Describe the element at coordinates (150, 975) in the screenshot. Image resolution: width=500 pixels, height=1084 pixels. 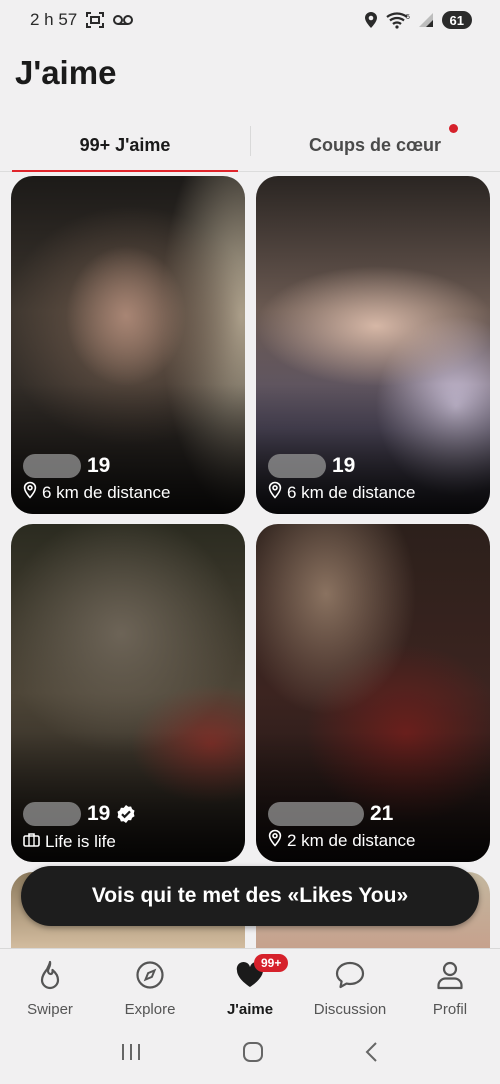
I see `compass-icon` at that location.